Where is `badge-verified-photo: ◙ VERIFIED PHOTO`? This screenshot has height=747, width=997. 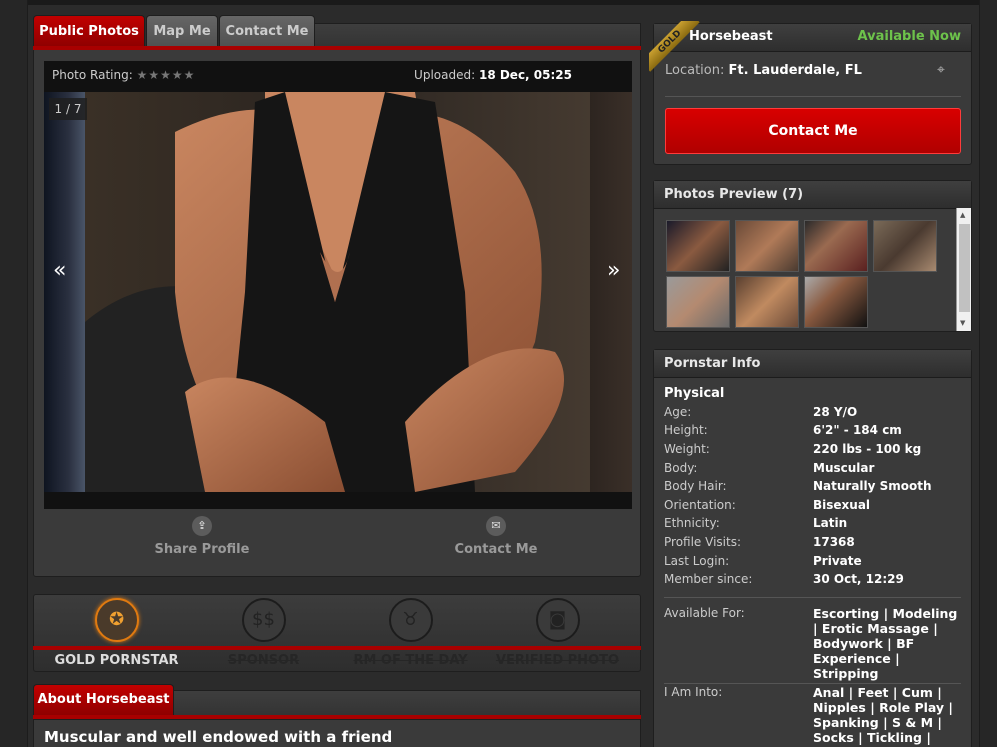
badge-verified-photo: ◙ VERIFIED PHOTO is located at coordinates (557, 633).